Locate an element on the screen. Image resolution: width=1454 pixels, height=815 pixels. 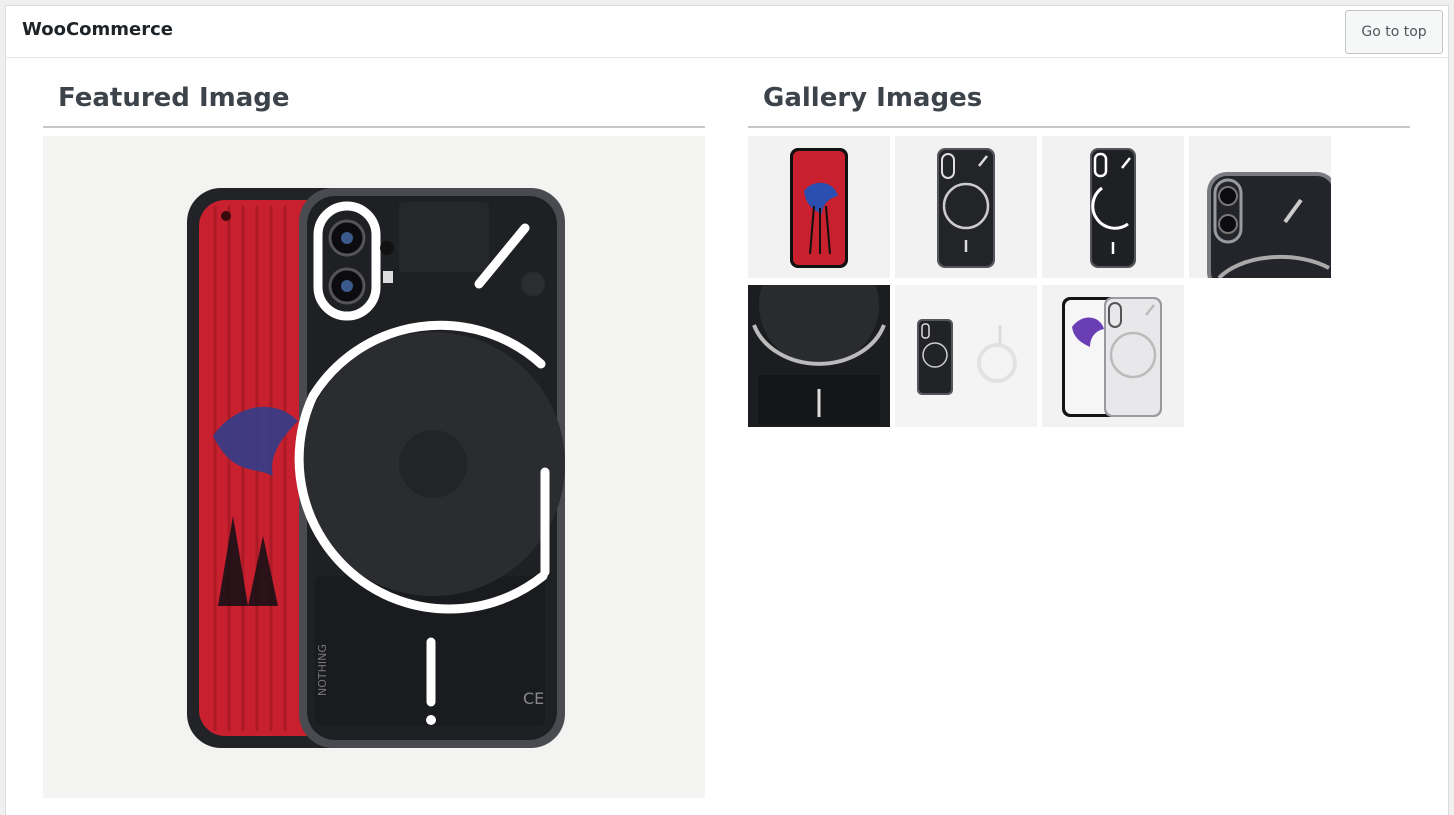
svg-text: CE is located at coordinates (533, 698).